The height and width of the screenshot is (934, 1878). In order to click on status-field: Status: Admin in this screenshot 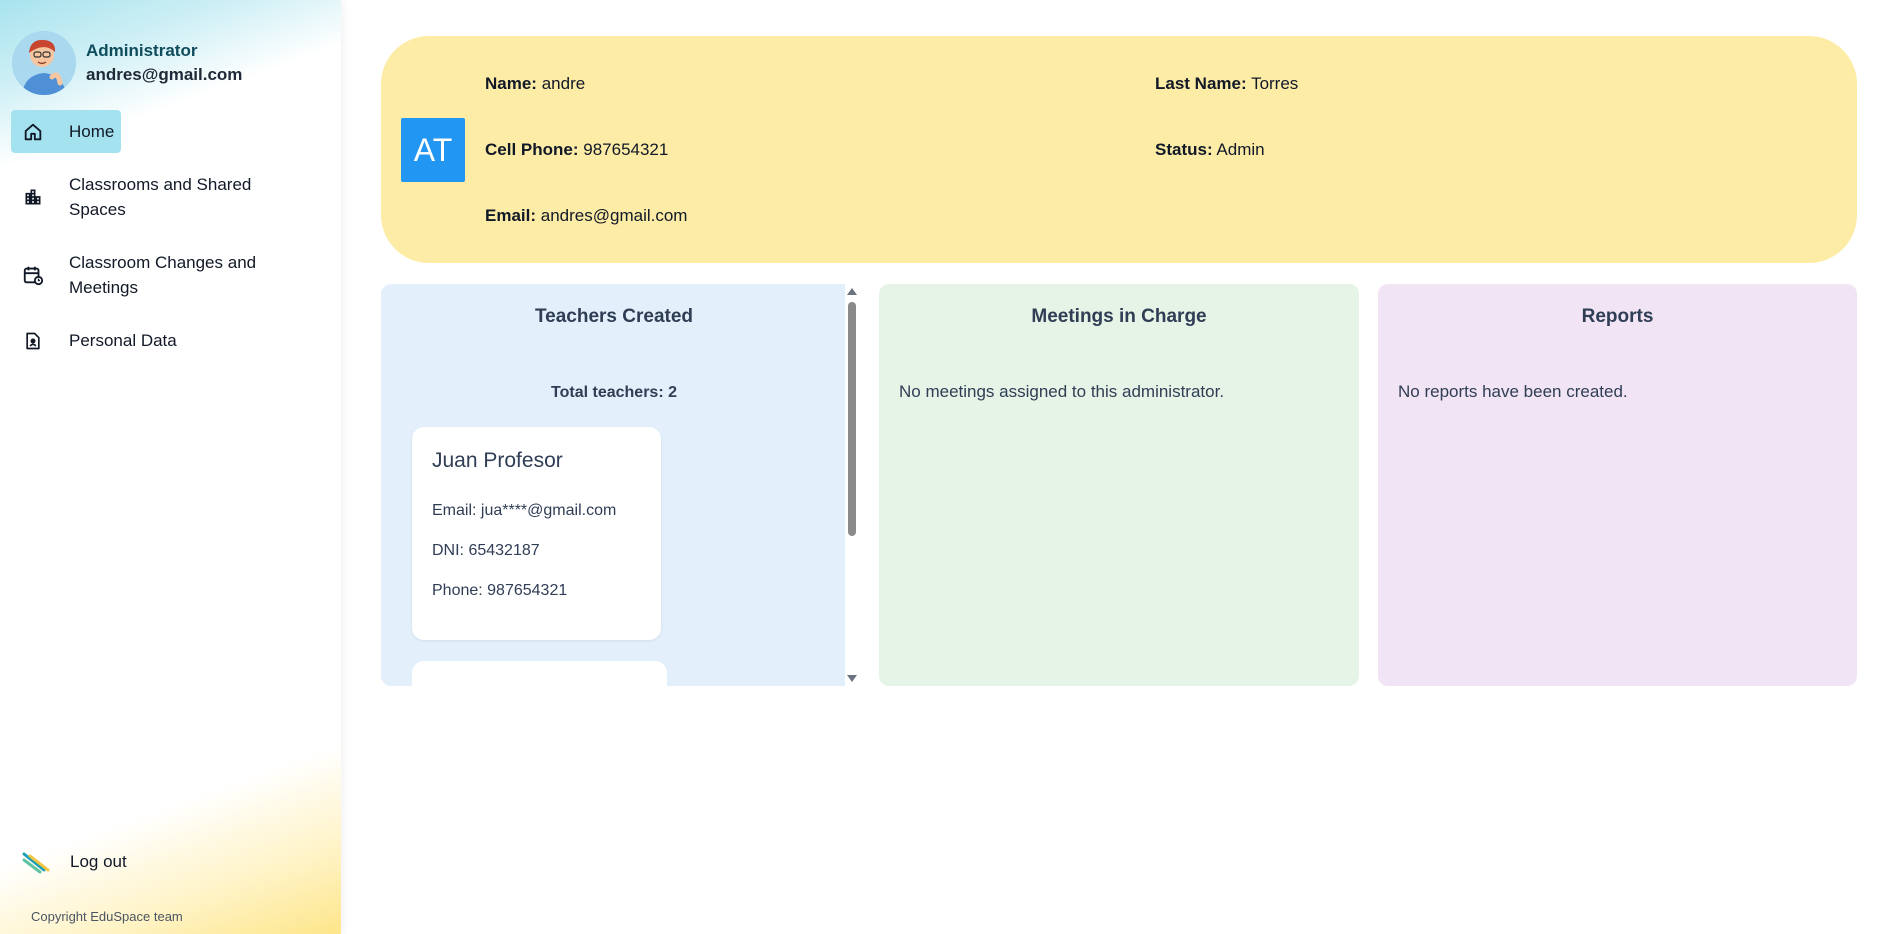, I will do `click(1210, 150)`.